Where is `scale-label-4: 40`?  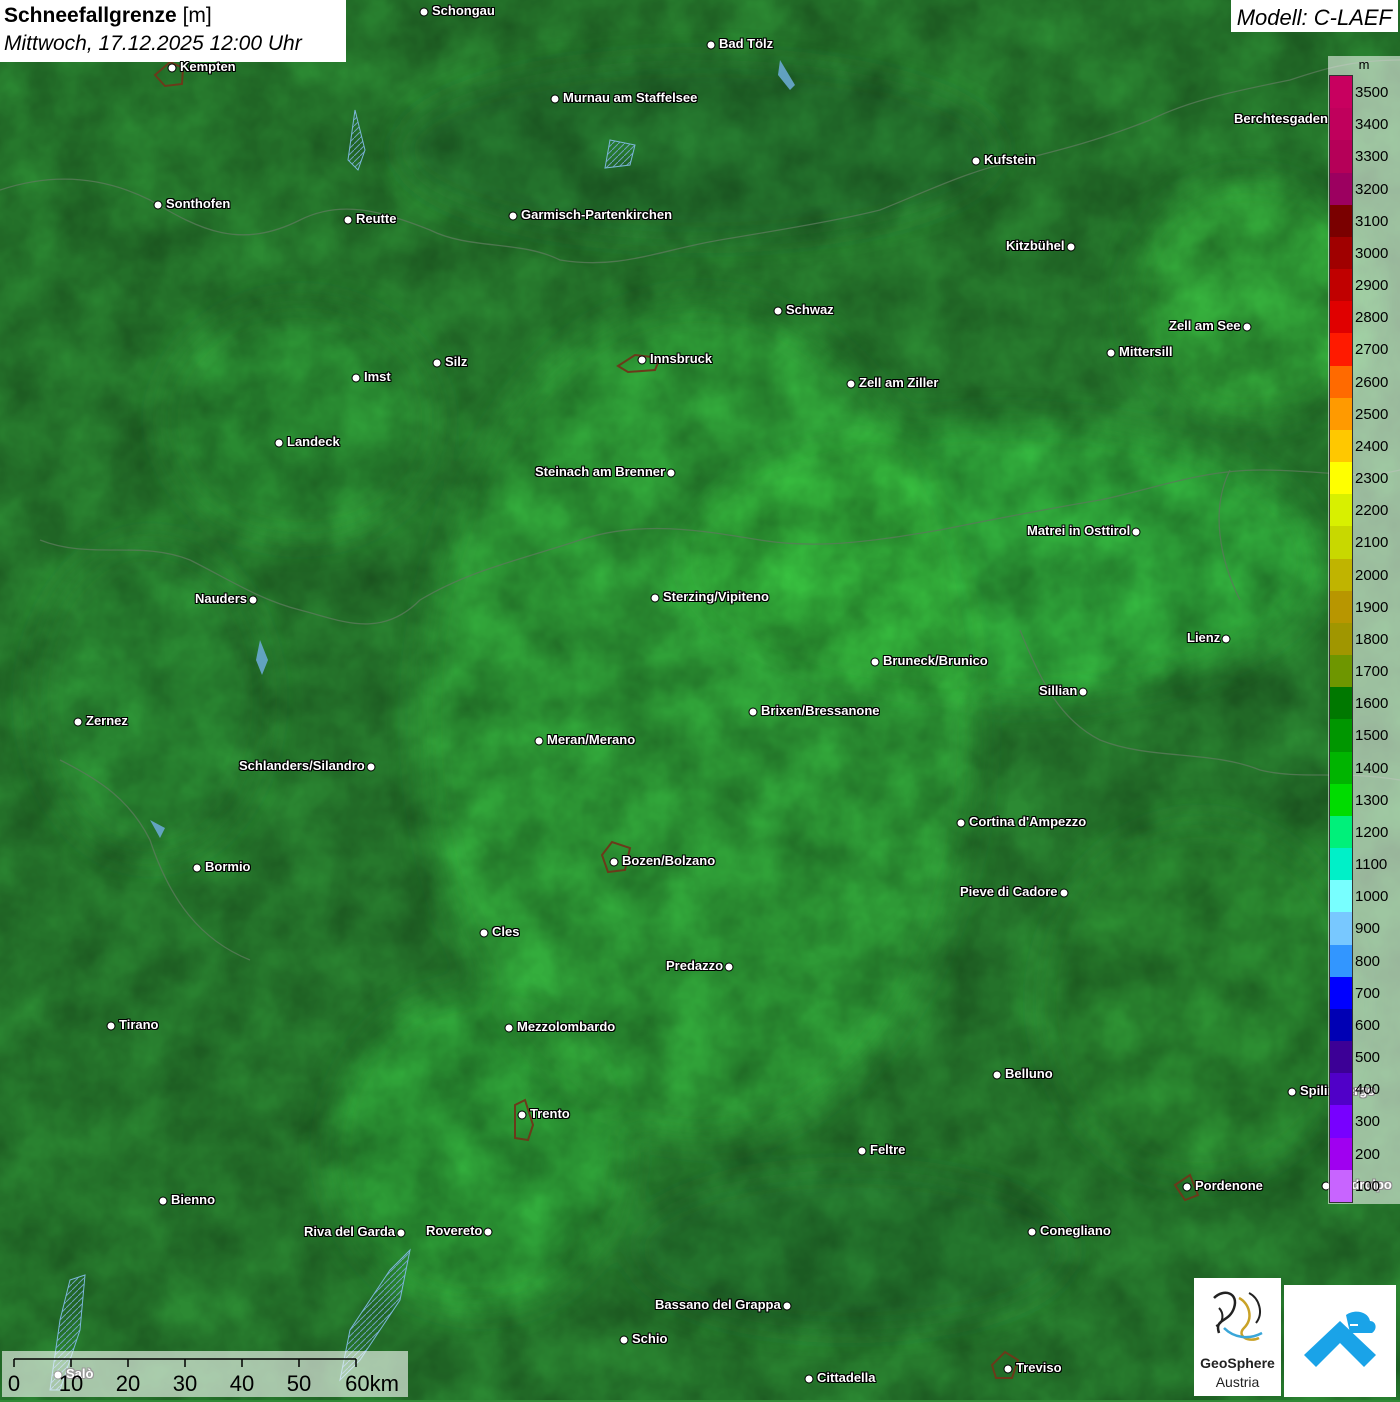 scale-label-4: 40 is located at coordinates (242, 1383).